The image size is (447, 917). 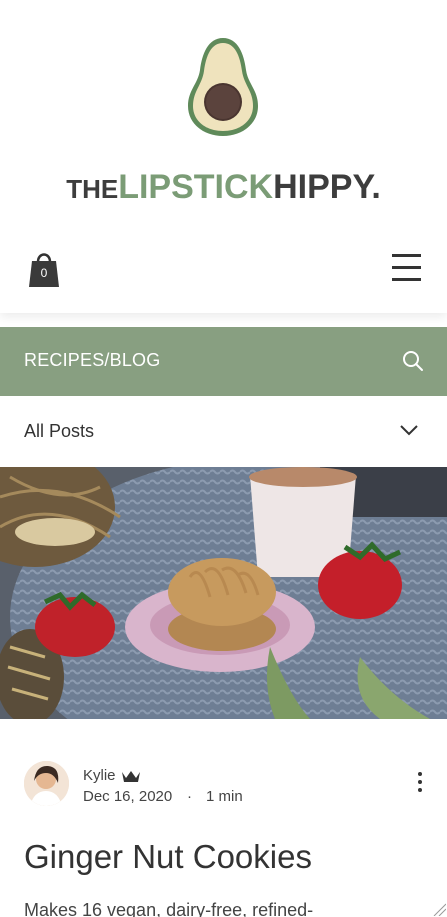 What do you see at coordinates (99, 775) in the screenshot?
I see `author-name: Kylie` at bounding box center [99, 775].